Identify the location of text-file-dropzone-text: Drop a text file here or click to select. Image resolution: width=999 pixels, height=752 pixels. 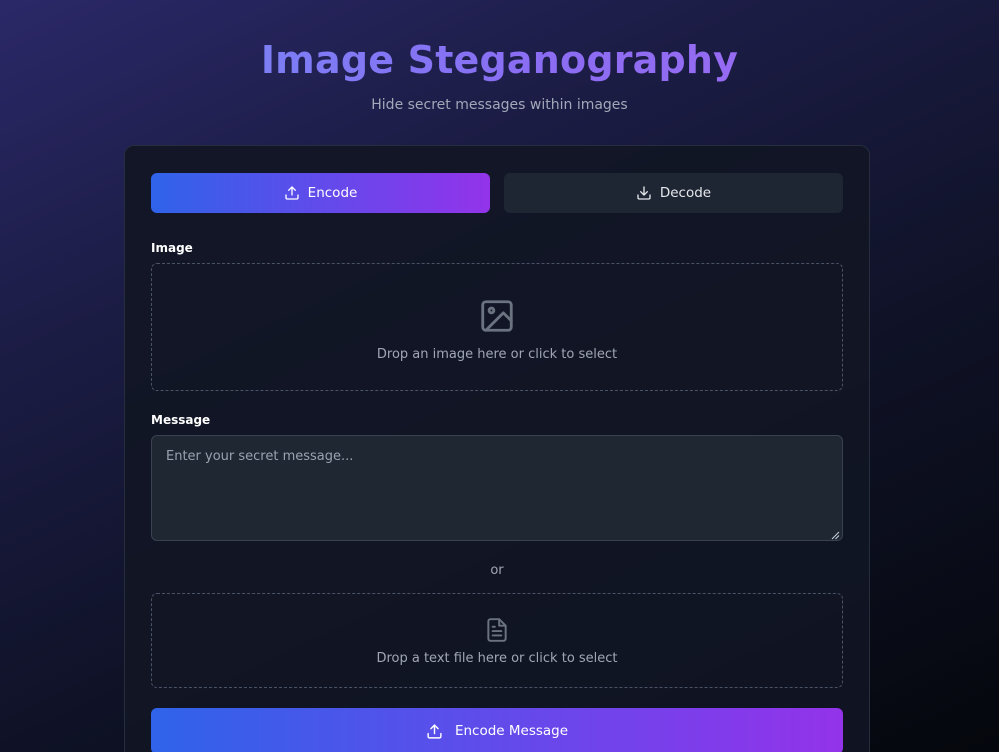
(497, 658).